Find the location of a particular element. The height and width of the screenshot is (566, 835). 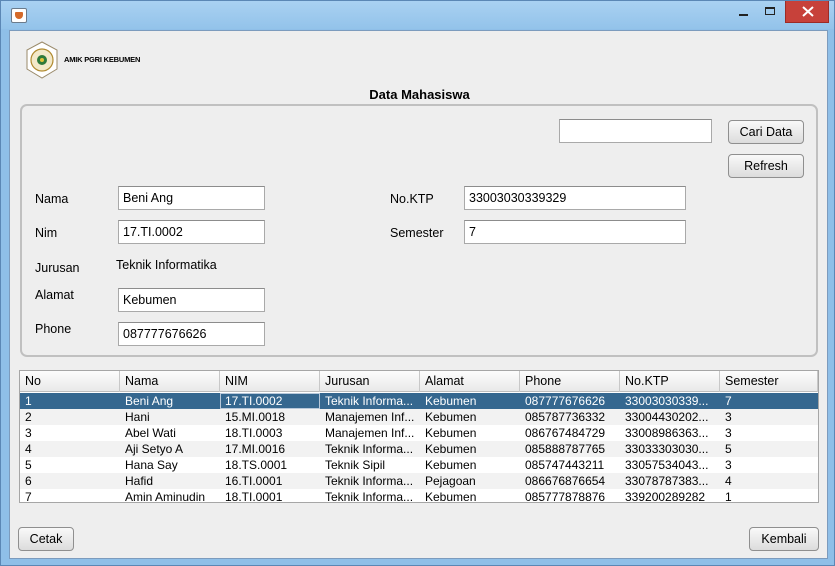

cell-no: 1 is located at coordinates (70, 401).